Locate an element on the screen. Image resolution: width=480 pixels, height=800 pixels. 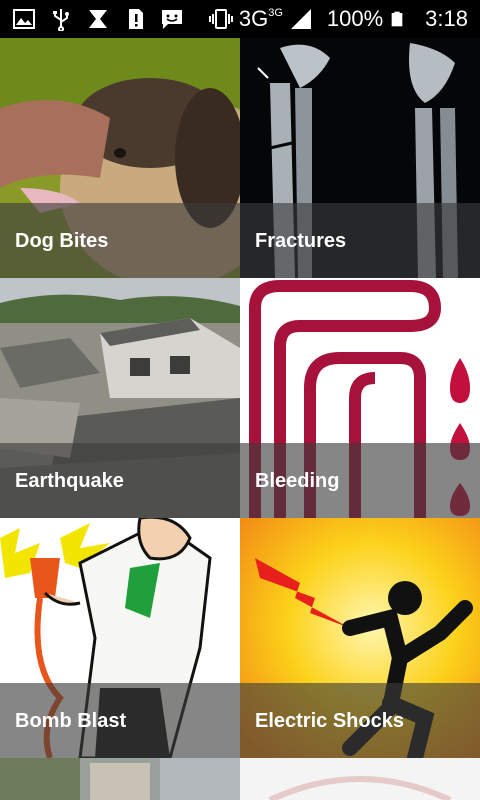
tile-caption: Bleeding is located at coordinates (360, 480).